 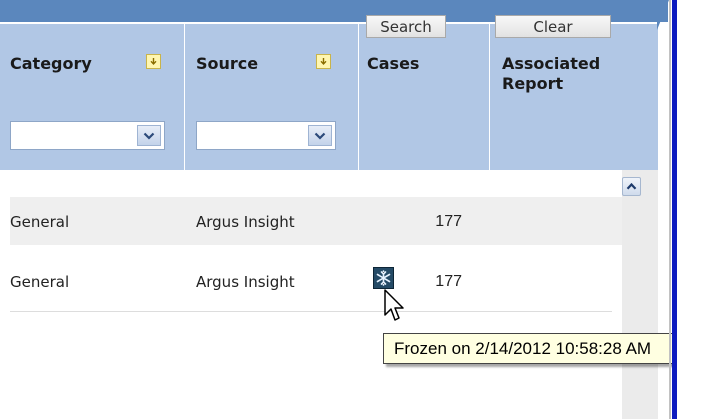 What do you see at coordinates (553, 26) in the screenshot?
I see `clear-button: Clear` at bounding box center [553, 26].